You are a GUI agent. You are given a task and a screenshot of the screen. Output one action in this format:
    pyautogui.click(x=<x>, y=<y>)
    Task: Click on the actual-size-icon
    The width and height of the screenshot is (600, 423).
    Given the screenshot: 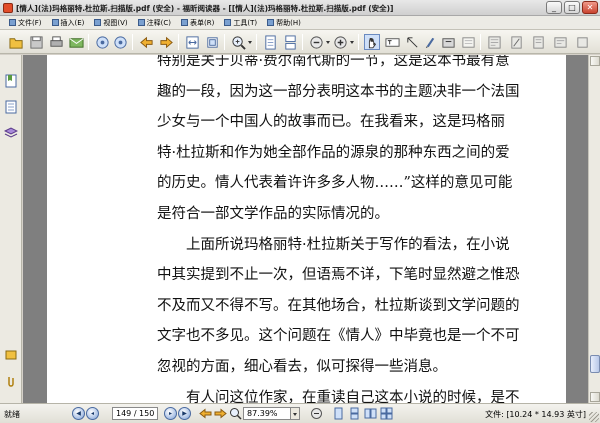 What is the action you would take?
    pyautogui.click(x=212, y=42)
    